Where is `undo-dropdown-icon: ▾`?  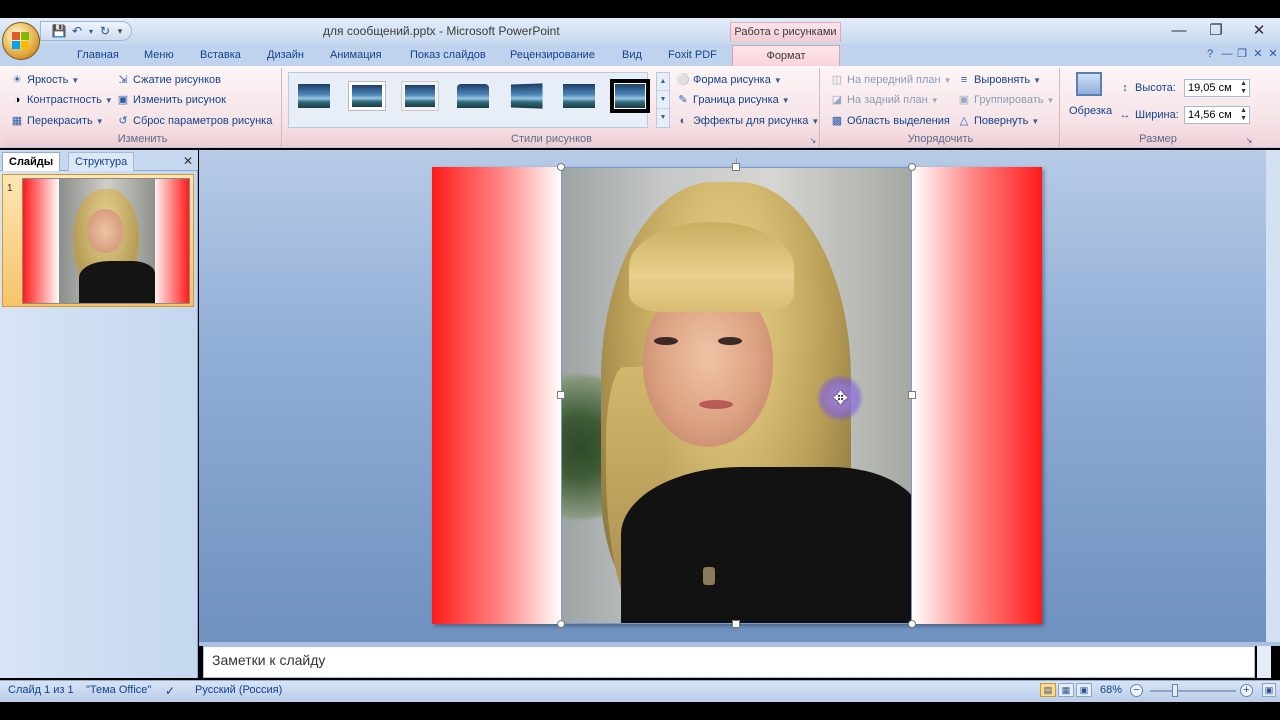 undo-dropdown-icon: ▾ is located at coordinates (91, 31).